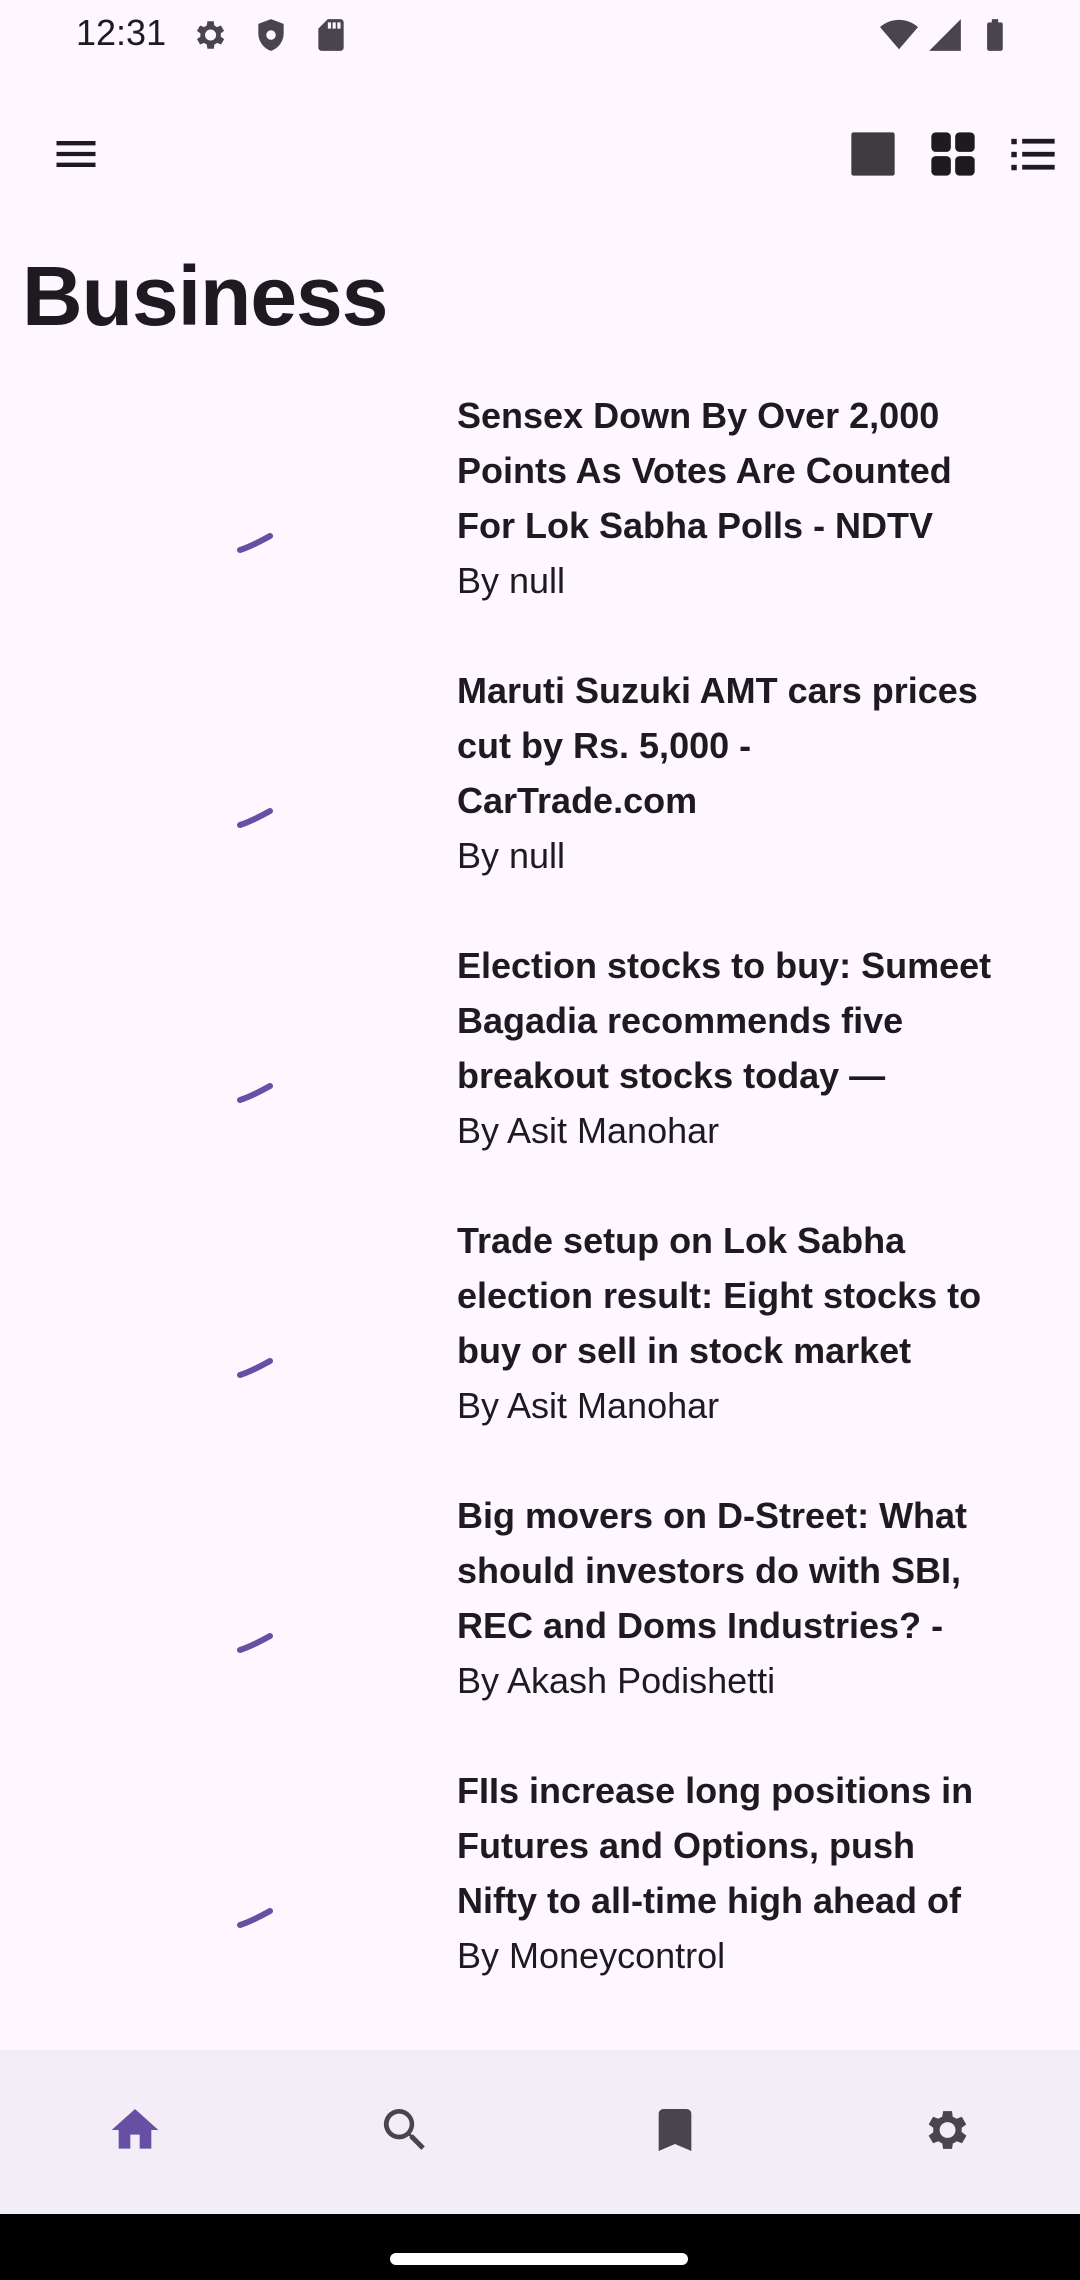 The height and width of the screenshot is (2280, 1080). What do you see at coordinates (945, 35) in the screenshot?
I see `signal-icon` at bounding box center [945, 35].